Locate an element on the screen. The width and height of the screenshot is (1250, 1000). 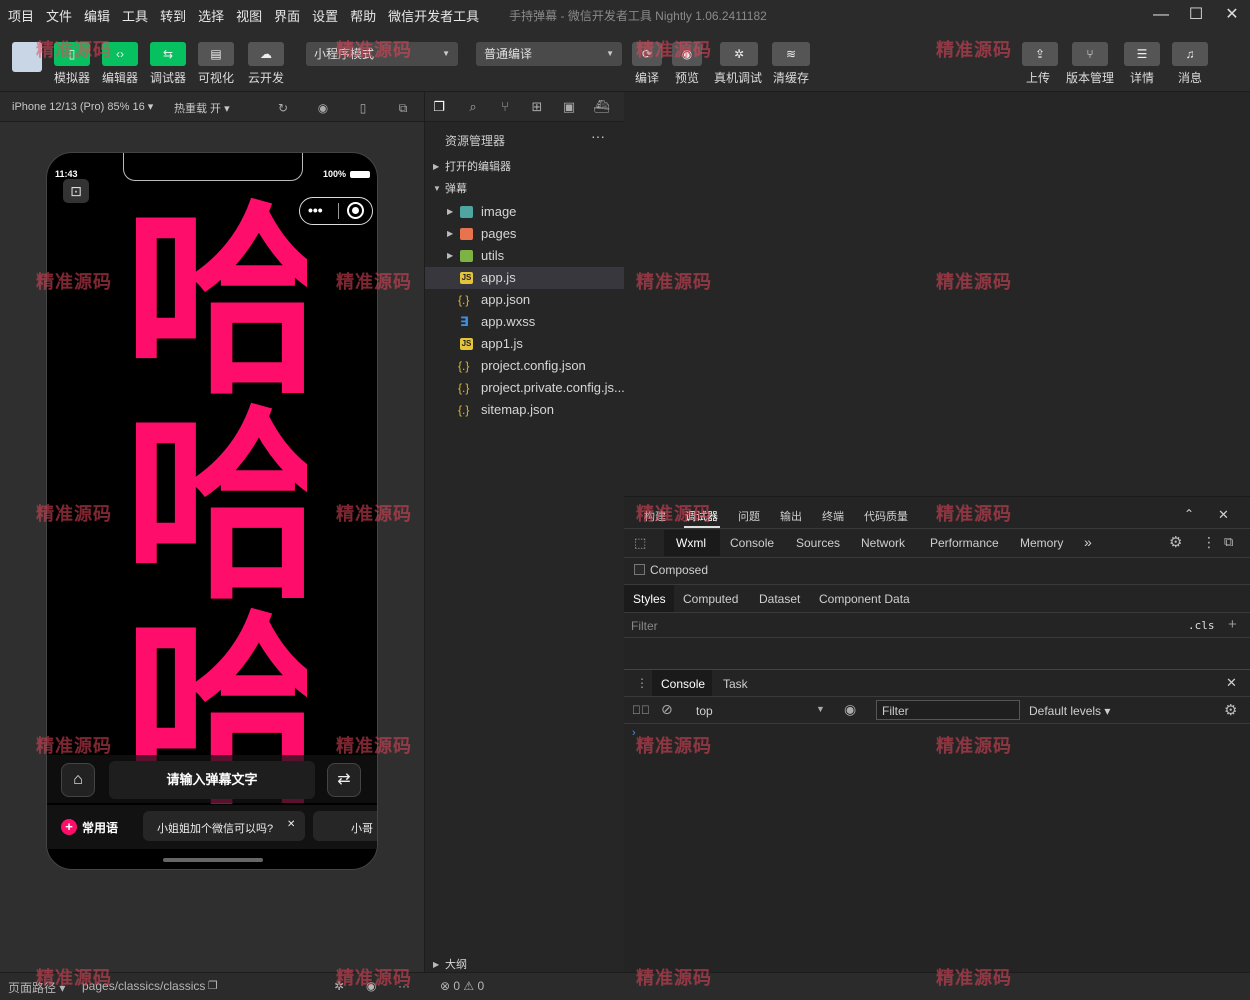
menu-tools: 工具 is located at coordinates (135, 15).